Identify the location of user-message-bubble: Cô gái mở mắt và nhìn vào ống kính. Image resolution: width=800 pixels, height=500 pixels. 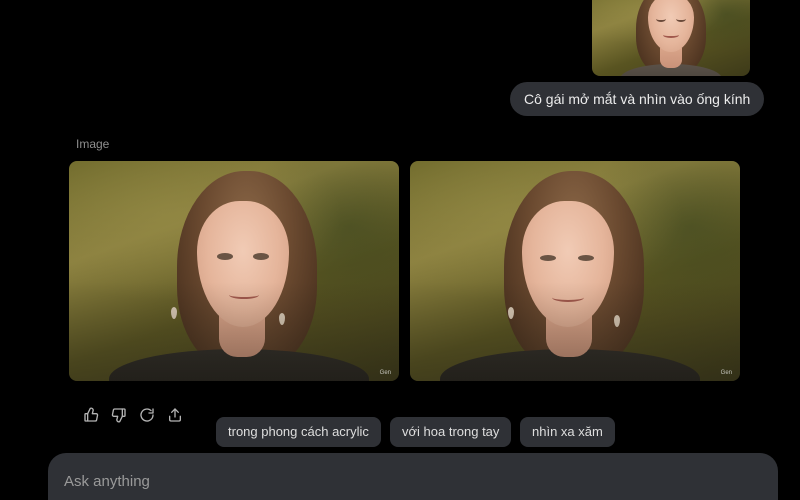
(637, 99).